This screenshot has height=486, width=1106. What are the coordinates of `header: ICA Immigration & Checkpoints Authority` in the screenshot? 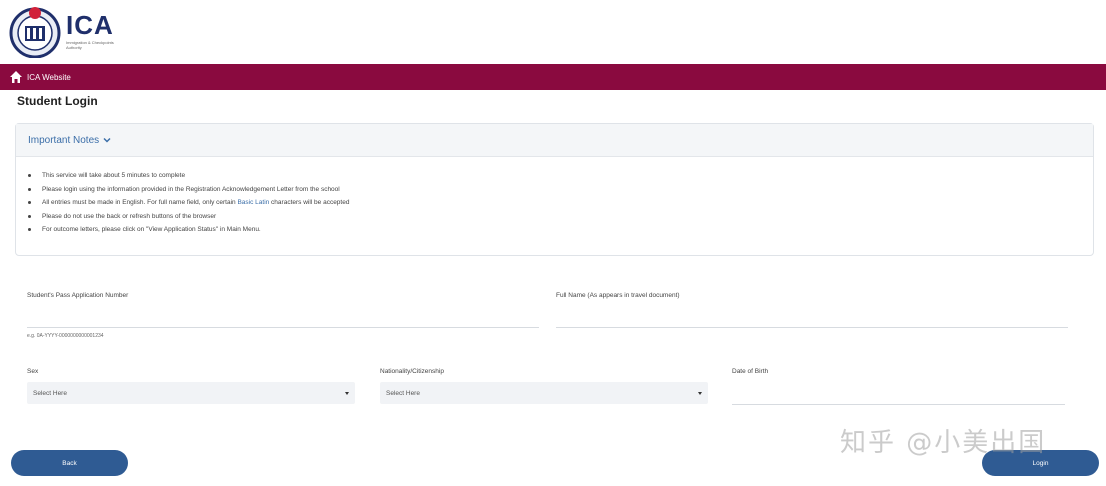 It's located at (553, 32).